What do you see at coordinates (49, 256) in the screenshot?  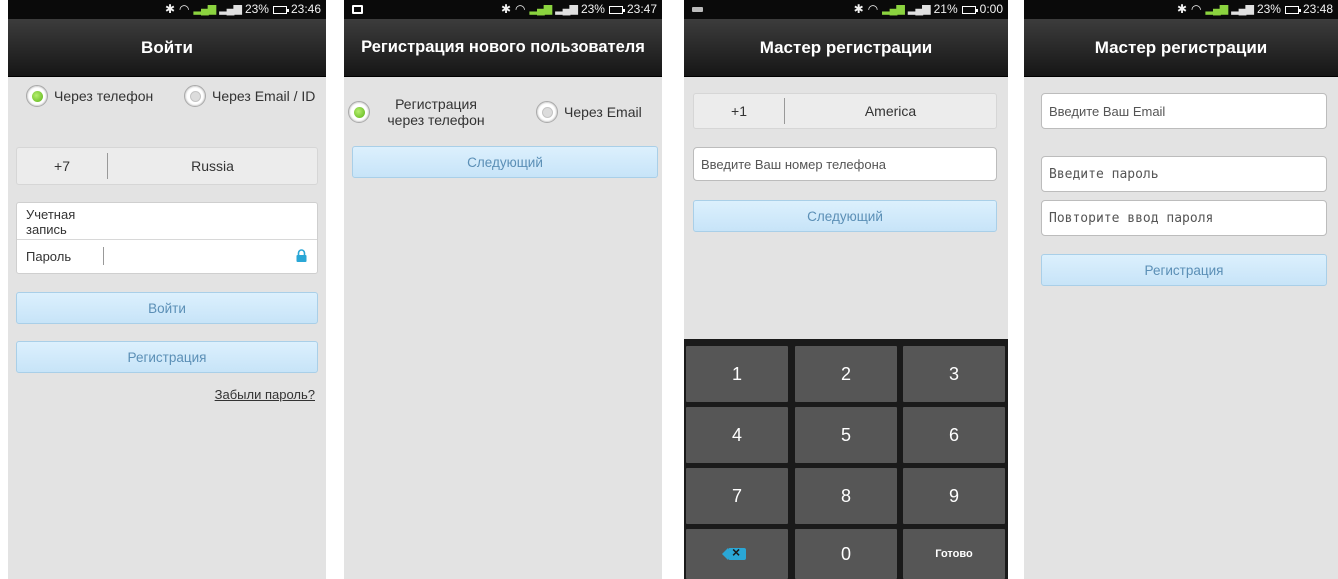 I see `password-label: Пароль` at bounding box center [49, 256].